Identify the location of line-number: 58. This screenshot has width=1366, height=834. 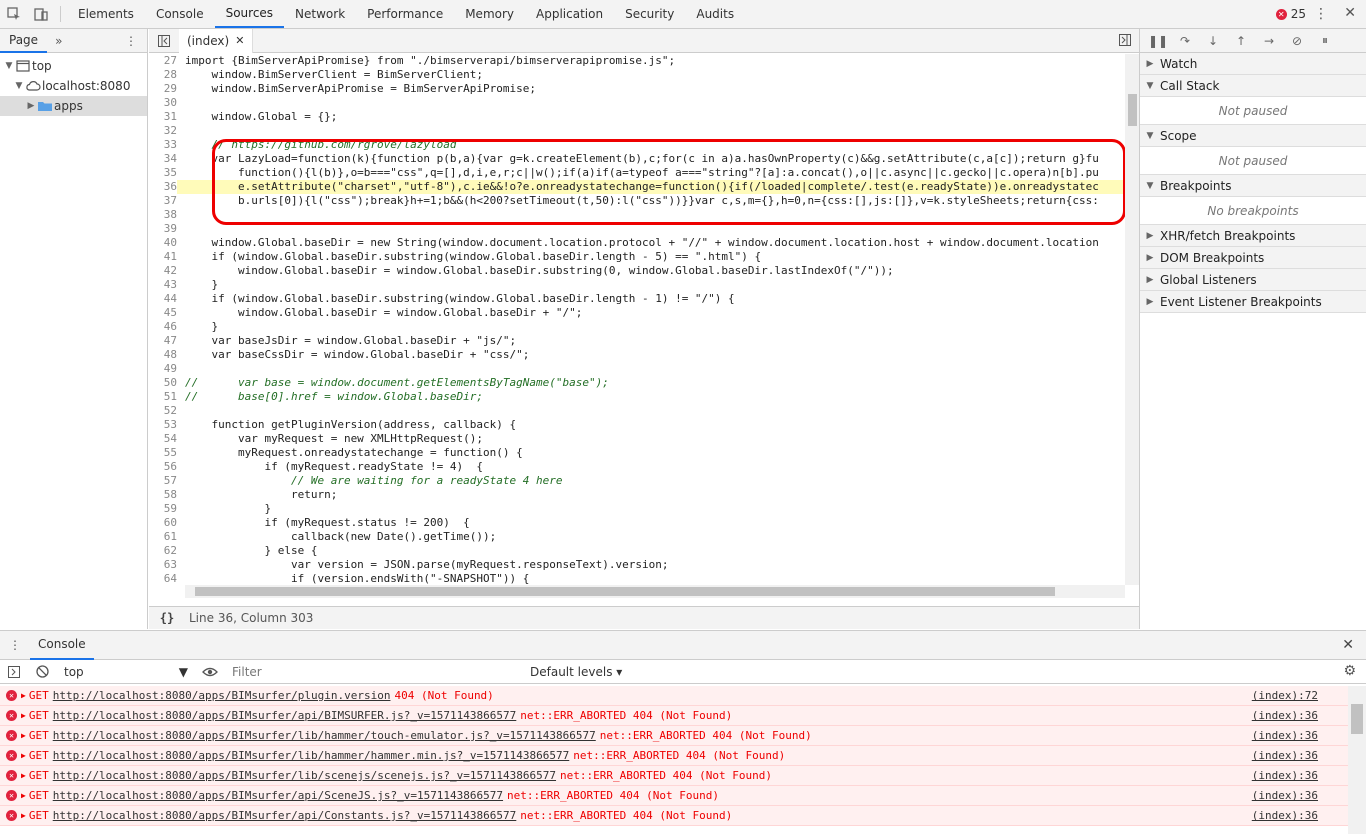
(163, 495).